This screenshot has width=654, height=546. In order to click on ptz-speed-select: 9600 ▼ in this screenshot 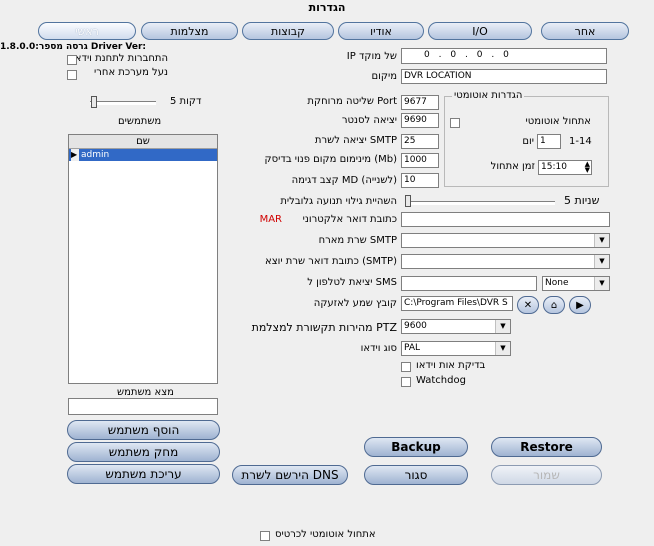, I will do `click(456, 326)`.